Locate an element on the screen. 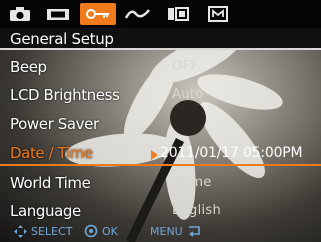  ok-button-icon is located at coordinates (91, 231).